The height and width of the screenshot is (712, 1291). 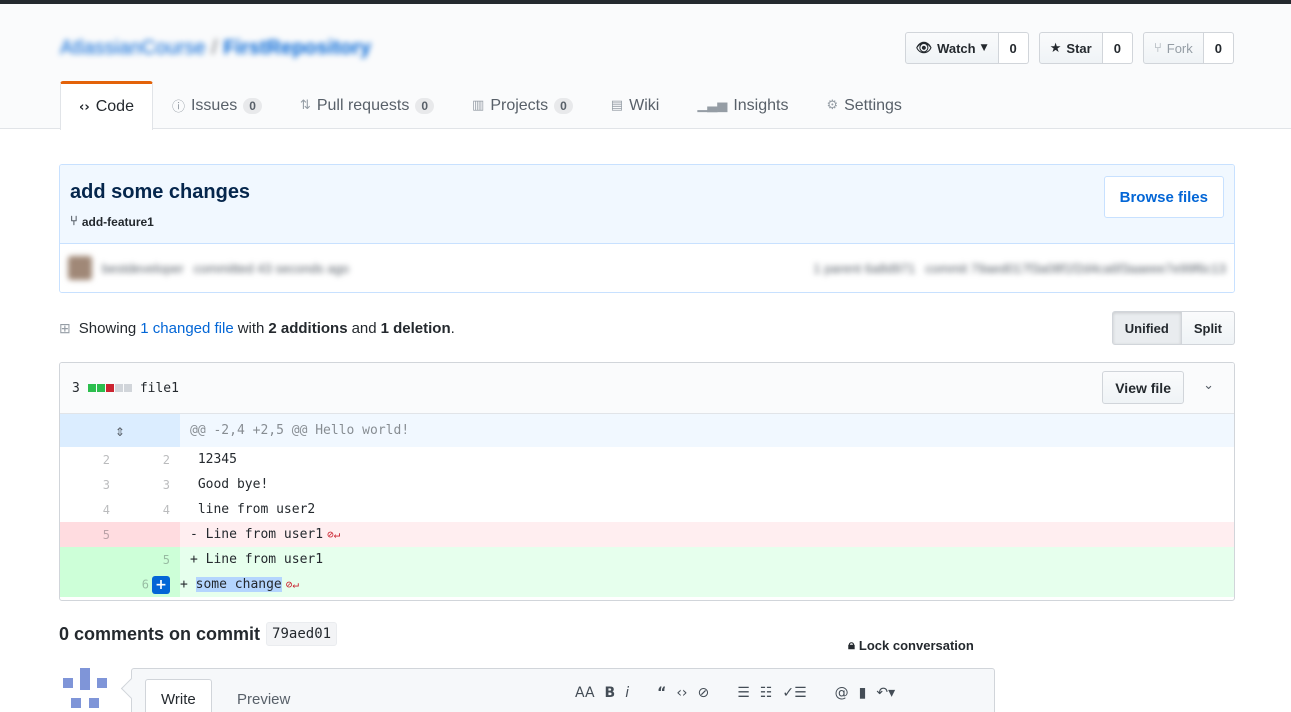 What do you see at coordinates (85, 690) in the screenshot?
I see `avatar` at bounding box center [85, 690].